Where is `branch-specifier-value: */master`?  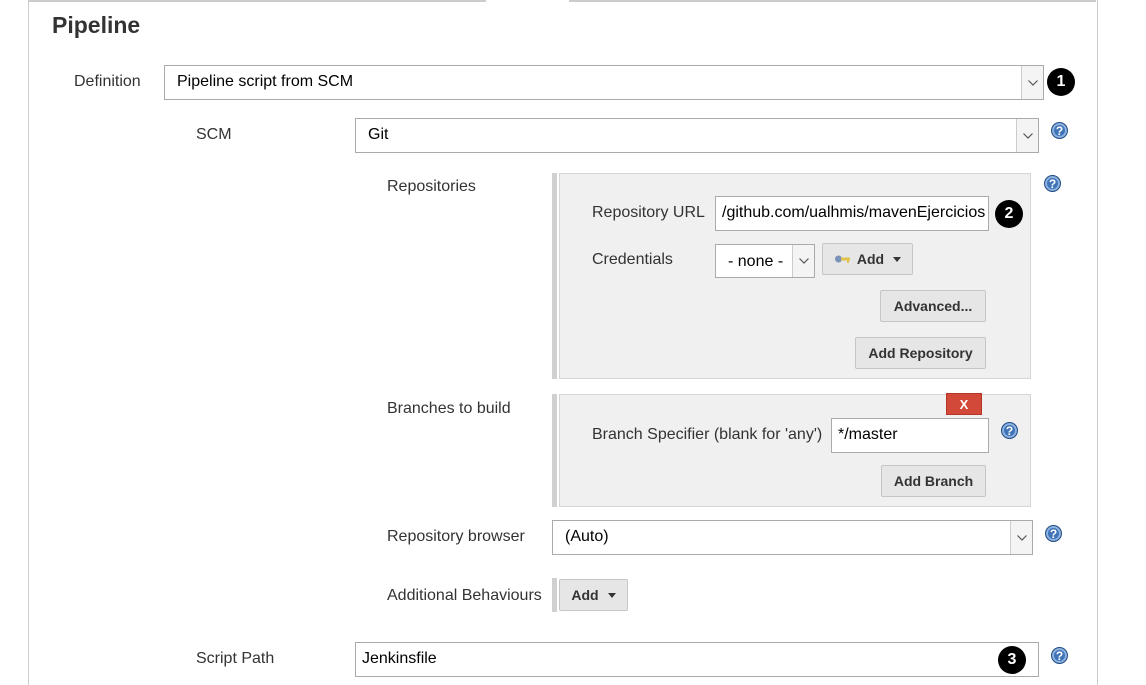
branch-specifier-value: */master is located at coordinates (868, 434).